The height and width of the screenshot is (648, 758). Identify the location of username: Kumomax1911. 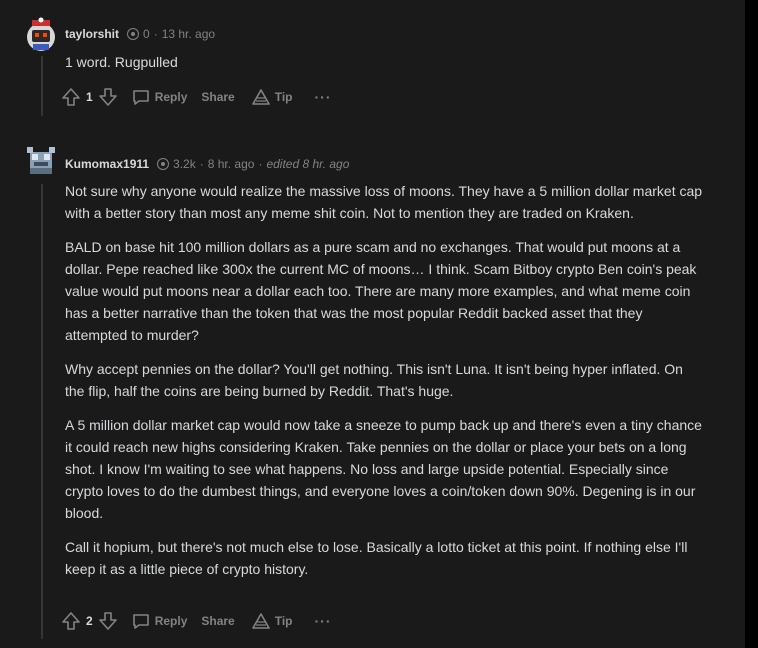
(107, 164).